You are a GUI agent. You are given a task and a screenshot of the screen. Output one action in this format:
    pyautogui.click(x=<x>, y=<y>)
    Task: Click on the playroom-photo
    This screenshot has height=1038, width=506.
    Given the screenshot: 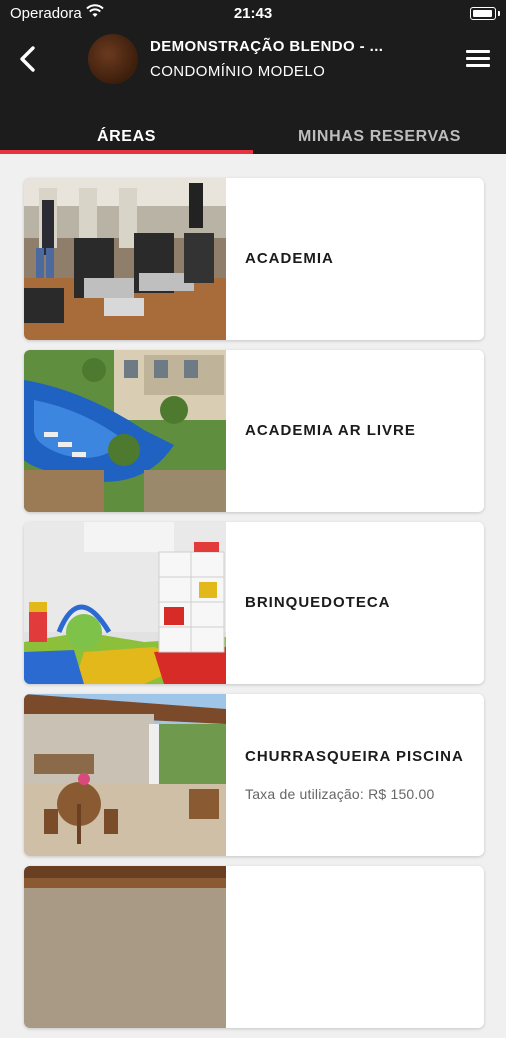 What is the action you would take?
    pyautogui.click(x=125, y=603)
    